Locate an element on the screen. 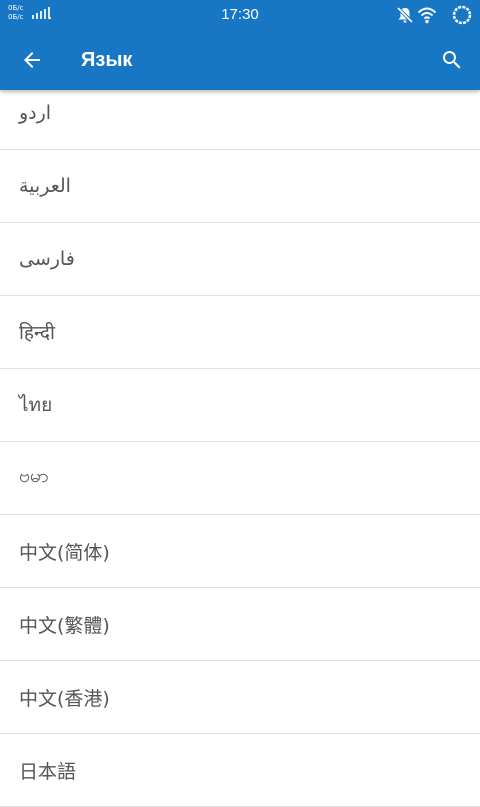  back-button is located at coordinates (32, 60).